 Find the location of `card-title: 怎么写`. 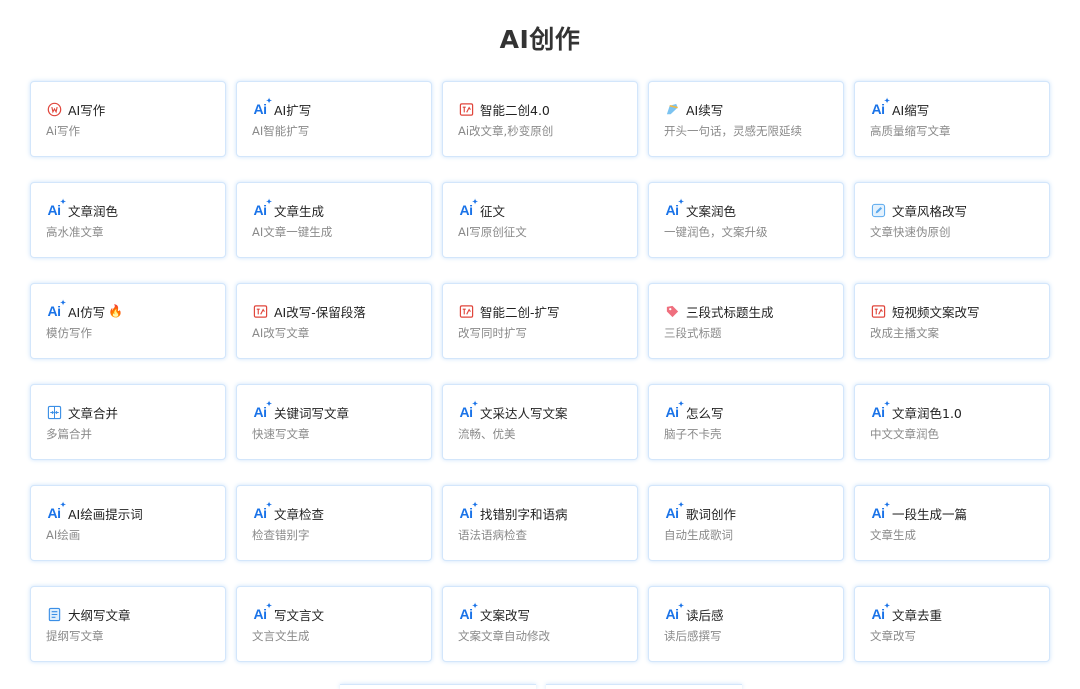

card-title: 怎么写 is located at coordinates (705, 412).